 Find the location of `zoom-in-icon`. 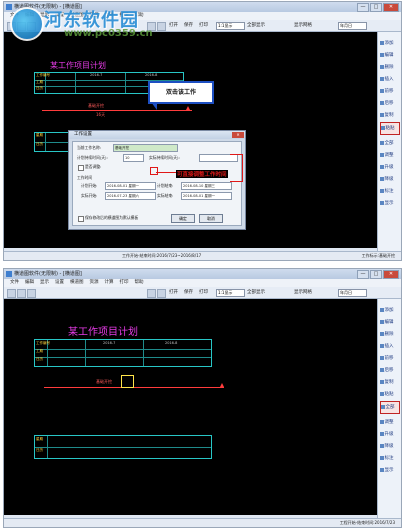

zoom-in-icon is located at coordinates (151, 293).